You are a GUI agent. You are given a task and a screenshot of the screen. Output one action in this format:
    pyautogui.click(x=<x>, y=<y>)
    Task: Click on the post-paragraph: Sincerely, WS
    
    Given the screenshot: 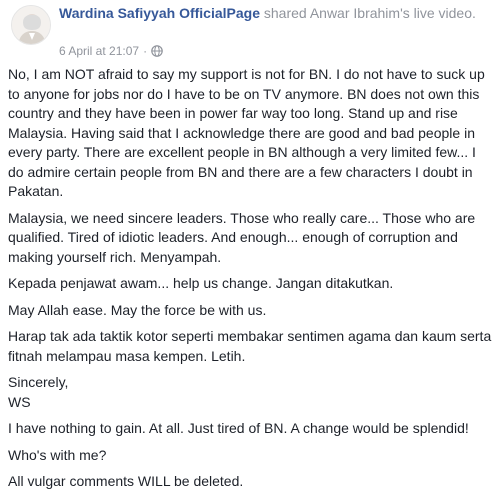 What is the action you would take?
    pyautogui.click(x=38, y=392)
    